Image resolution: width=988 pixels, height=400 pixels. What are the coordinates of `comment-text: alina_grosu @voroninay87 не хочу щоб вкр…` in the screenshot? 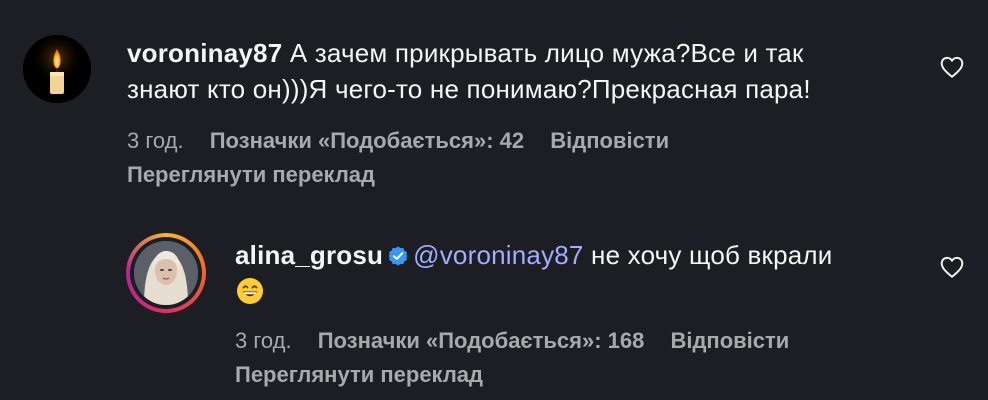 It's located at (585, 273).